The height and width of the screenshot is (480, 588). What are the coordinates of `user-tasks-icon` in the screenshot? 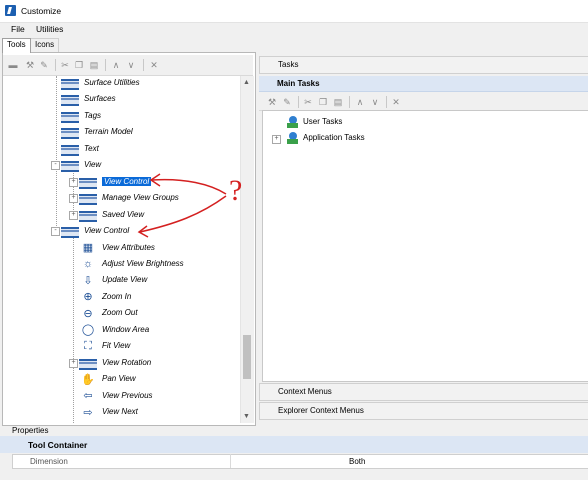 It's located at (292, 122).